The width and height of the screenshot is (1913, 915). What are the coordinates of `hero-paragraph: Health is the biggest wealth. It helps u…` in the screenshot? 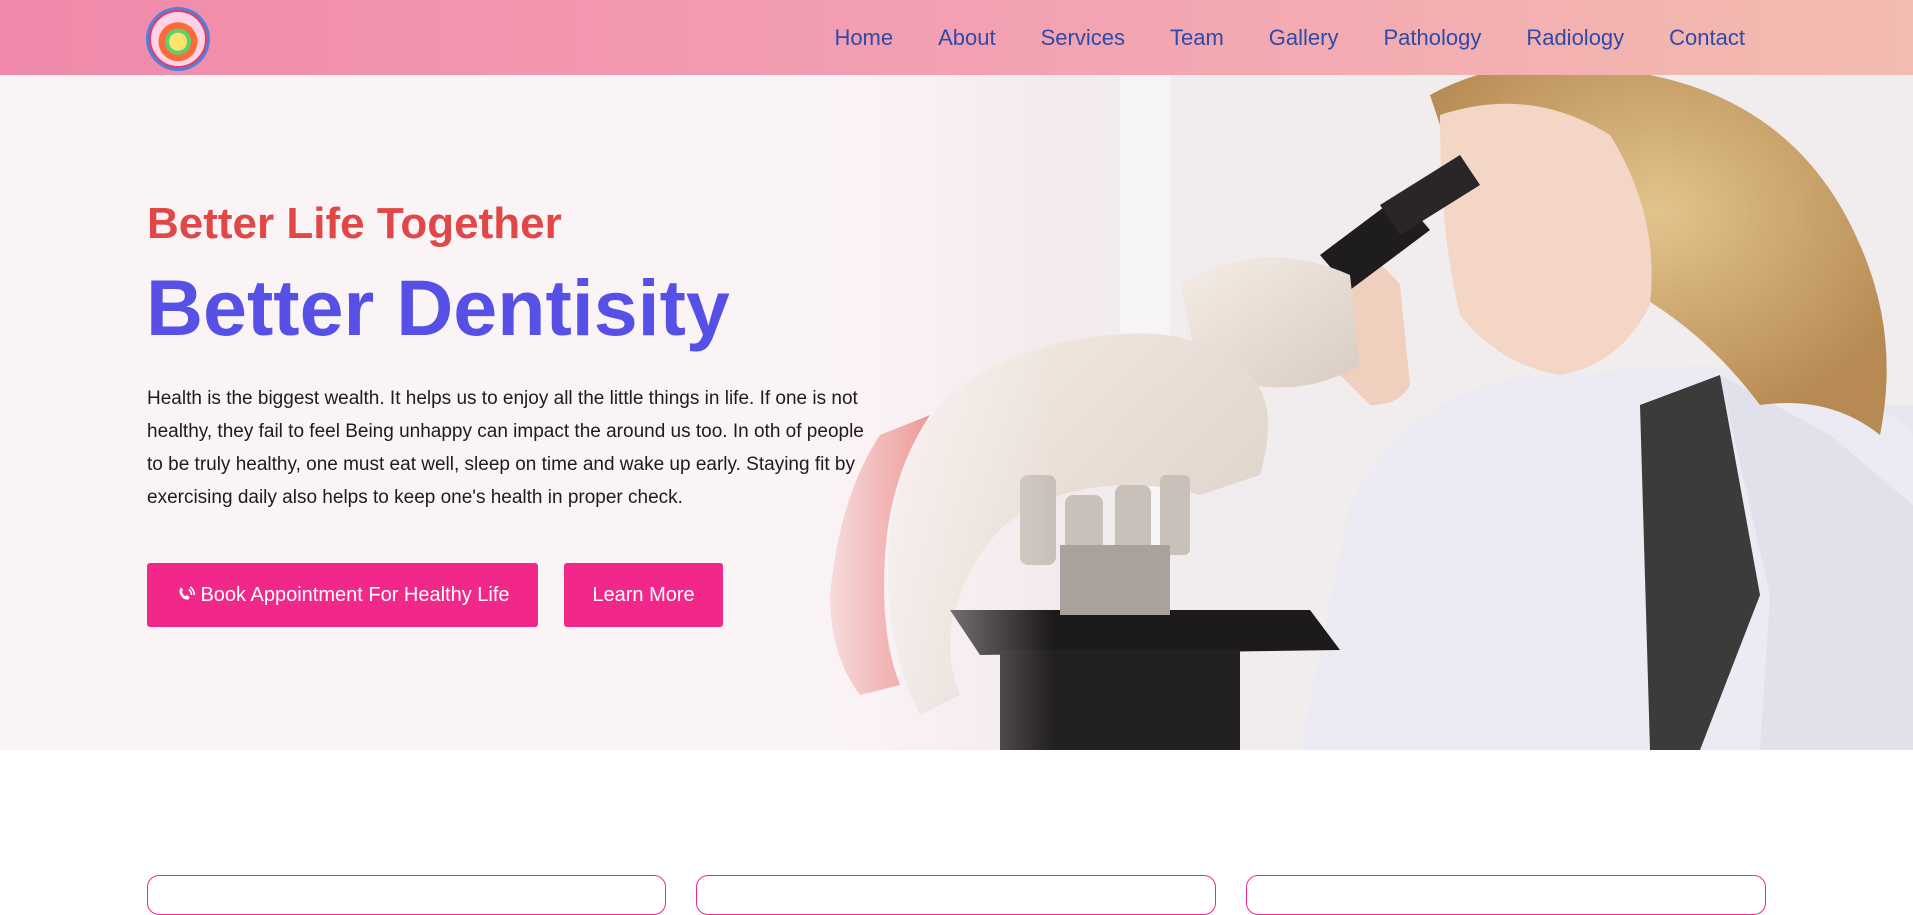 It's located at (505, 448).